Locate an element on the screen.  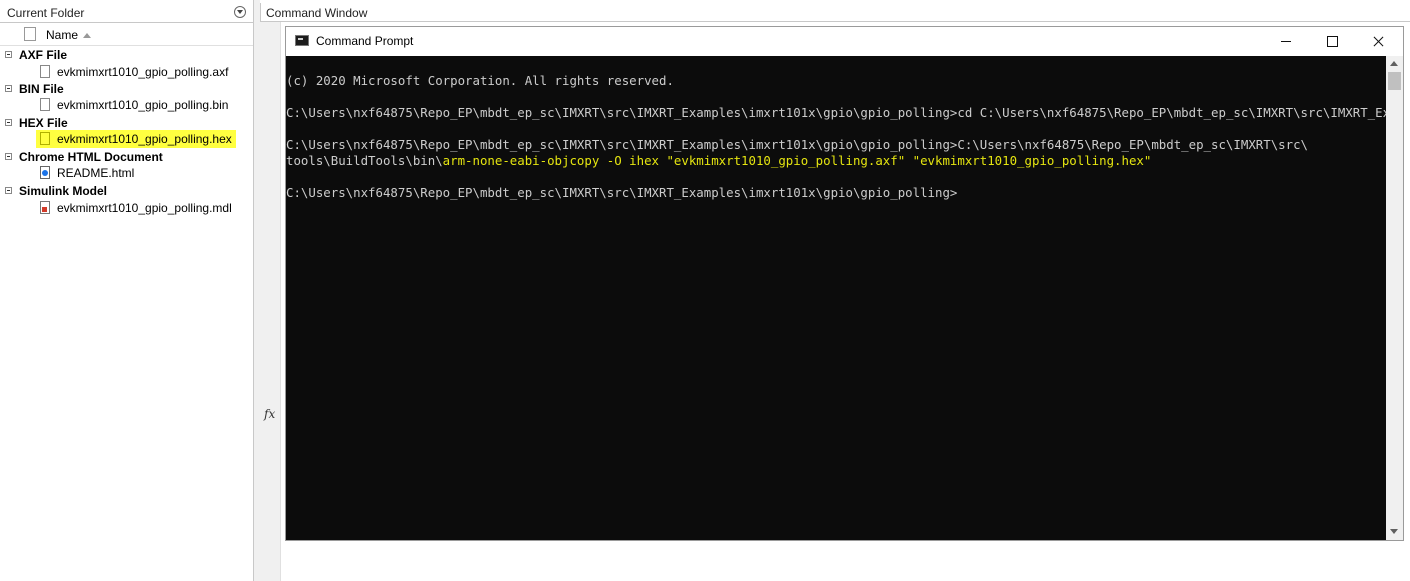
scroll-down-icon is located at coordinates (1394, 531).